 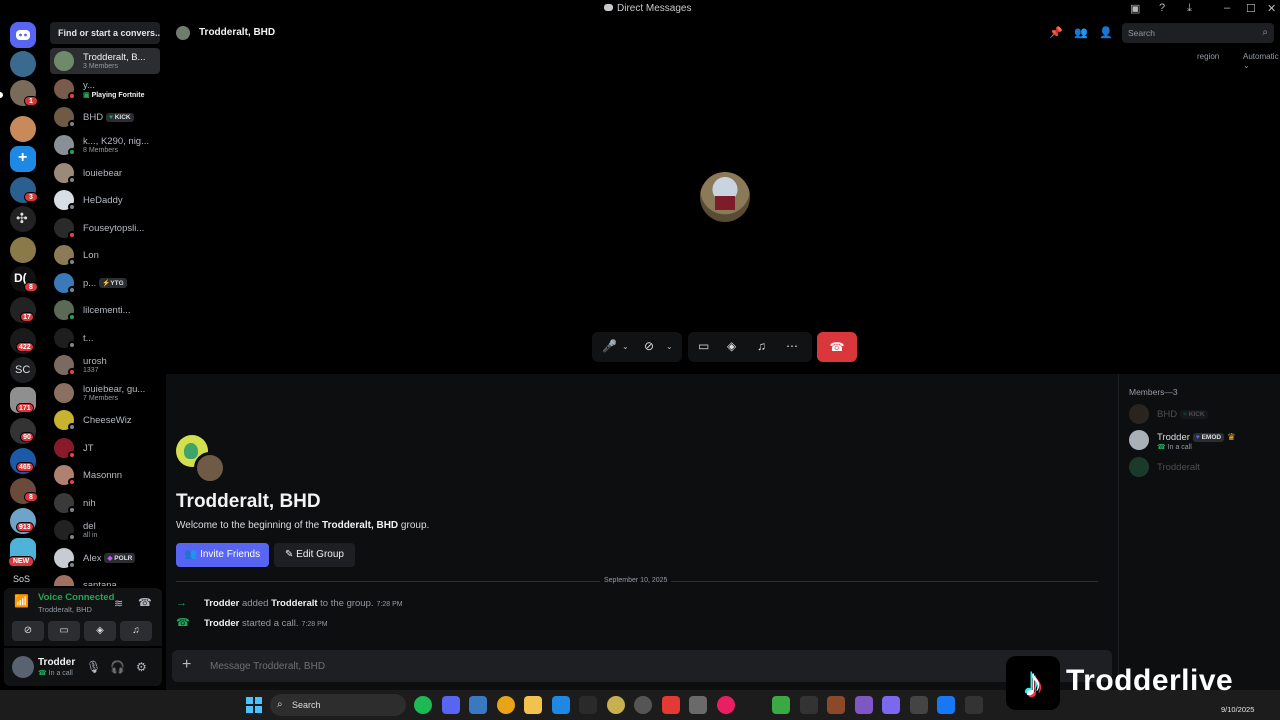 What do you see at coordinates (64, 631) in the screenshot?
I see `share-screen-button: ▭` at bounding box center [64, 631].